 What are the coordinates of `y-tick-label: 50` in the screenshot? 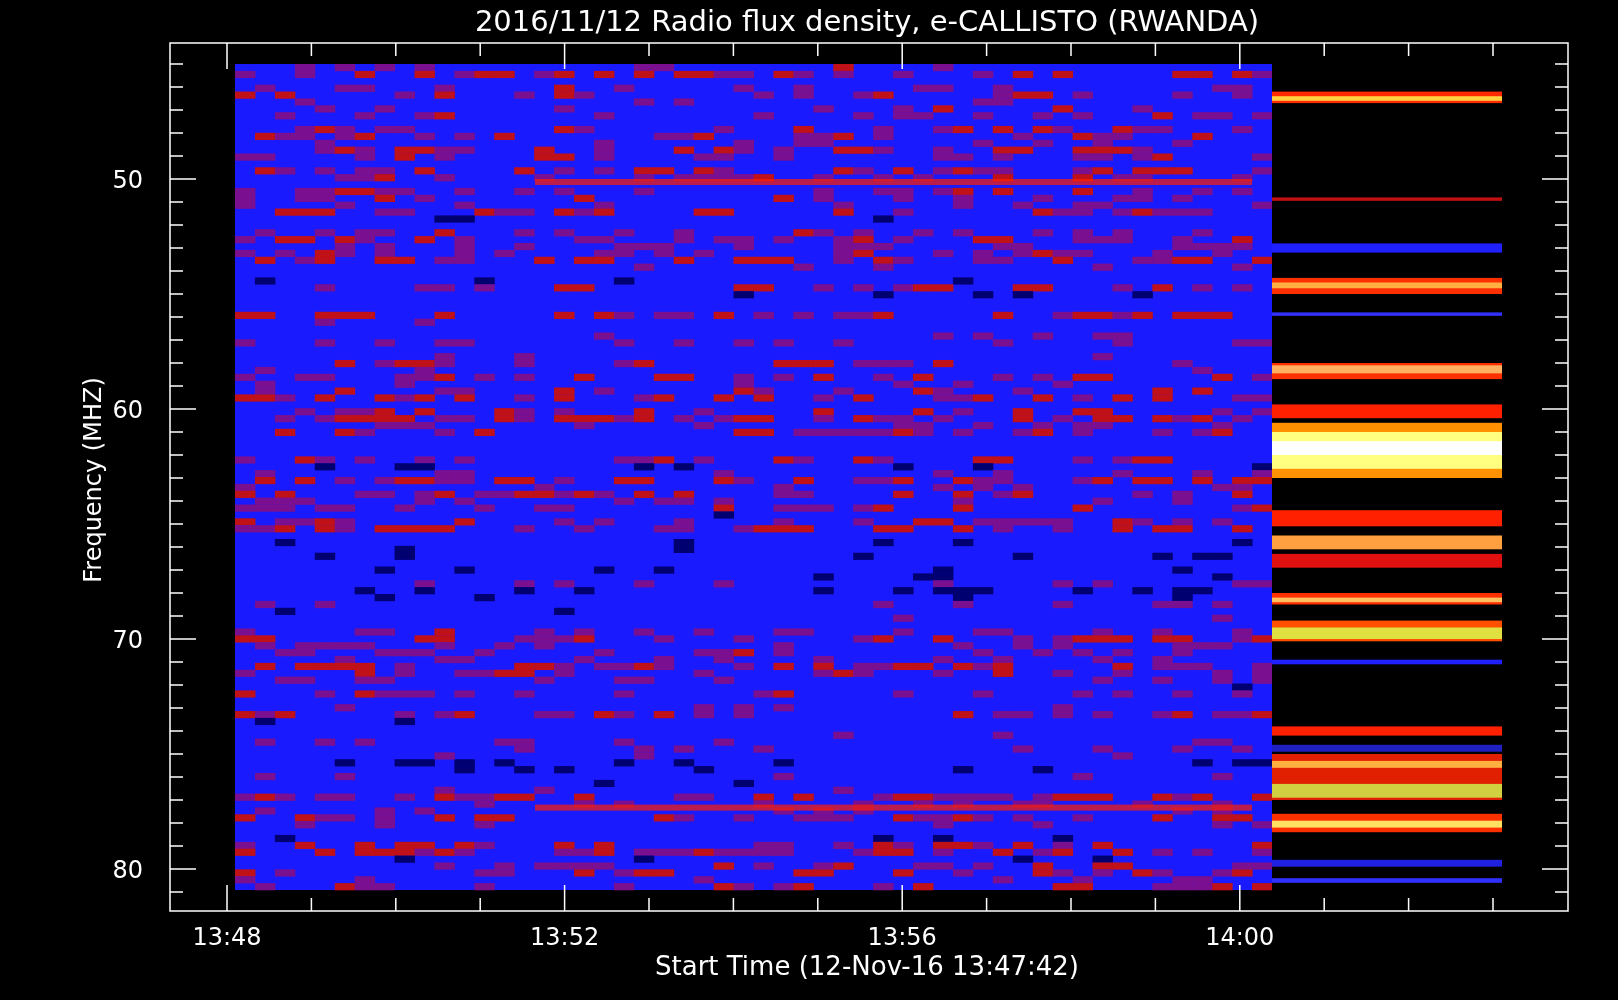 It's located at (127, 180).